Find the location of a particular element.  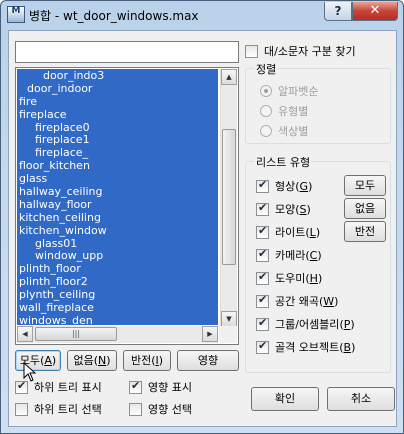

select-all-button: 모두(A) is located at coordinates (38, 360).